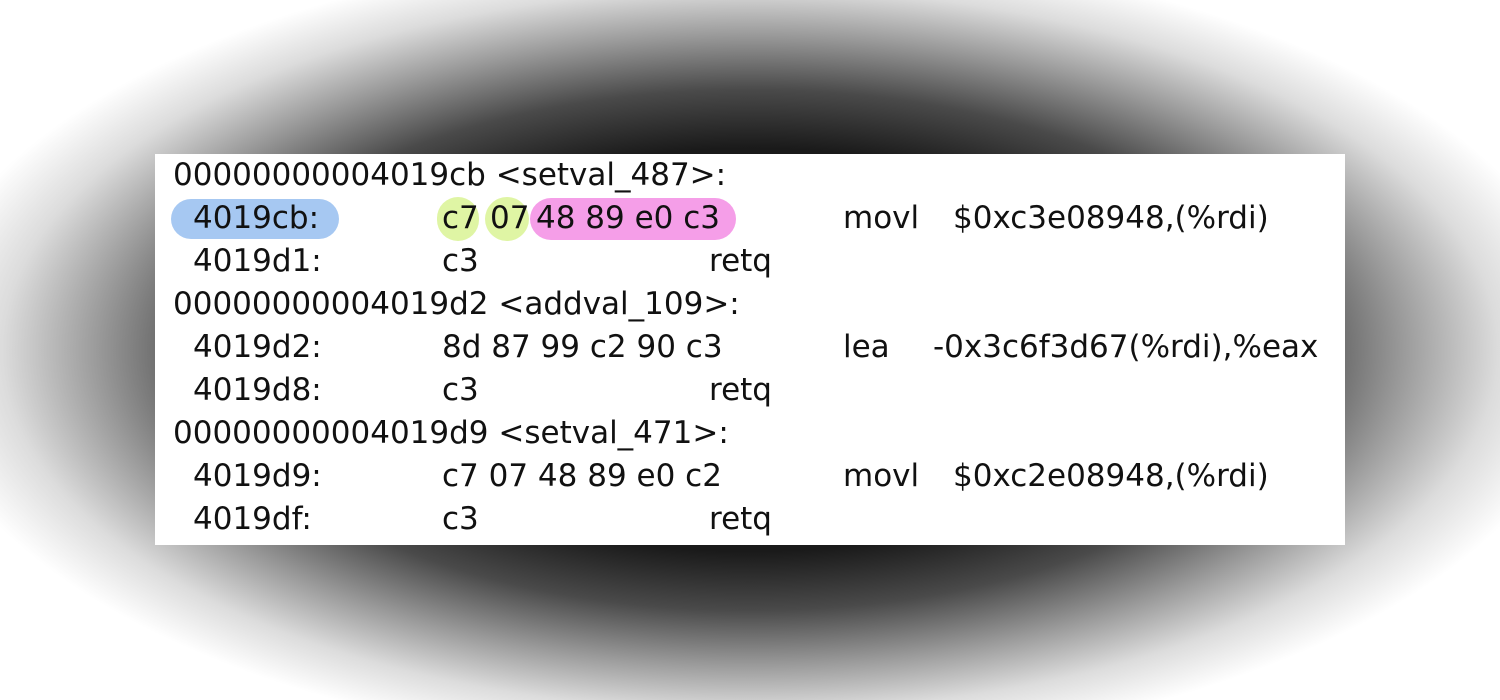 The height and width of the screenshot is (700, 1500). I want to click on instruction-address: 4019df:, so click(252, 519).